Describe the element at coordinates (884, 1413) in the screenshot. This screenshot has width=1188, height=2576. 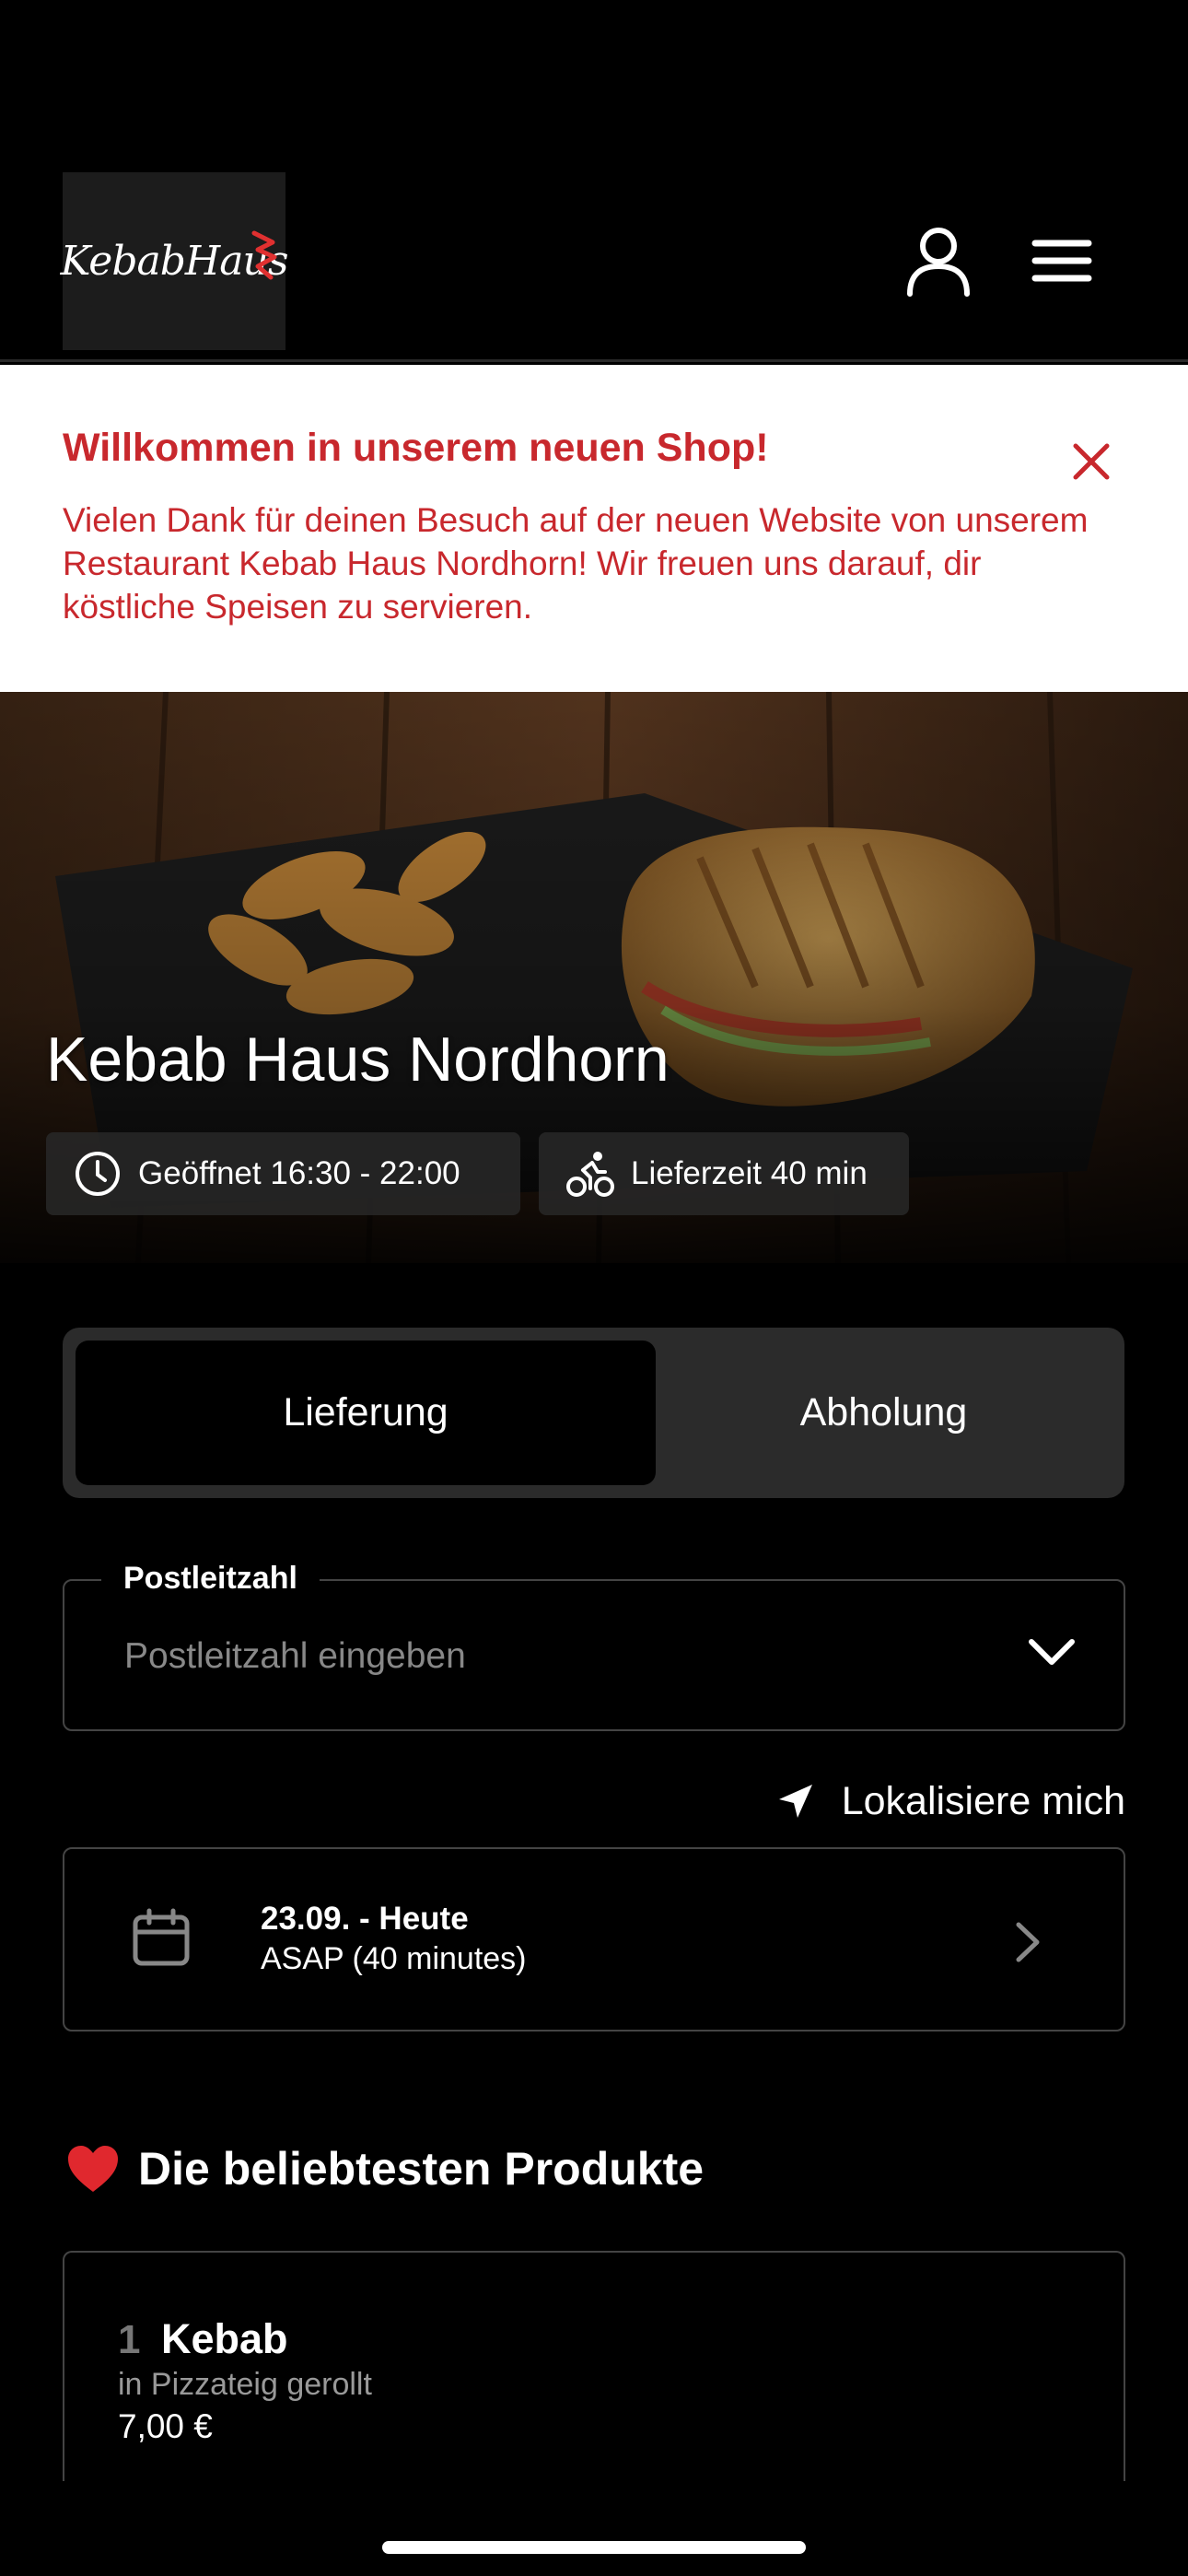
I see `pickup-tab: Abholung` at that location.